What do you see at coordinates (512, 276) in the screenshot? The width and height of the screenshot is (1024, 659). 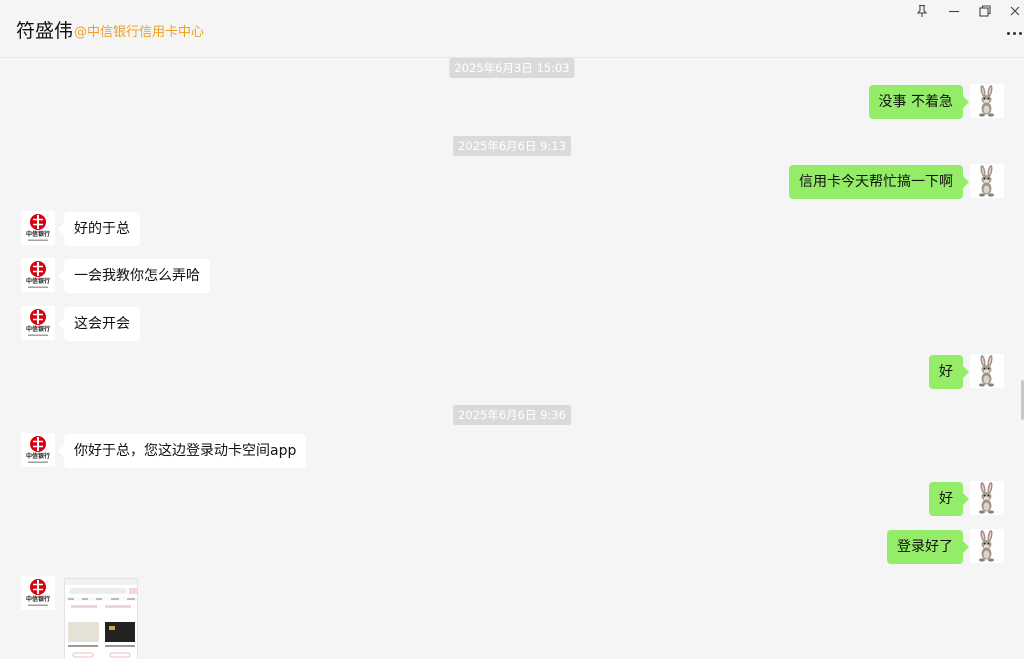 I see `message-row: 中信银行 一会我教你怎么弄哈` at bounding box center [512, 276].